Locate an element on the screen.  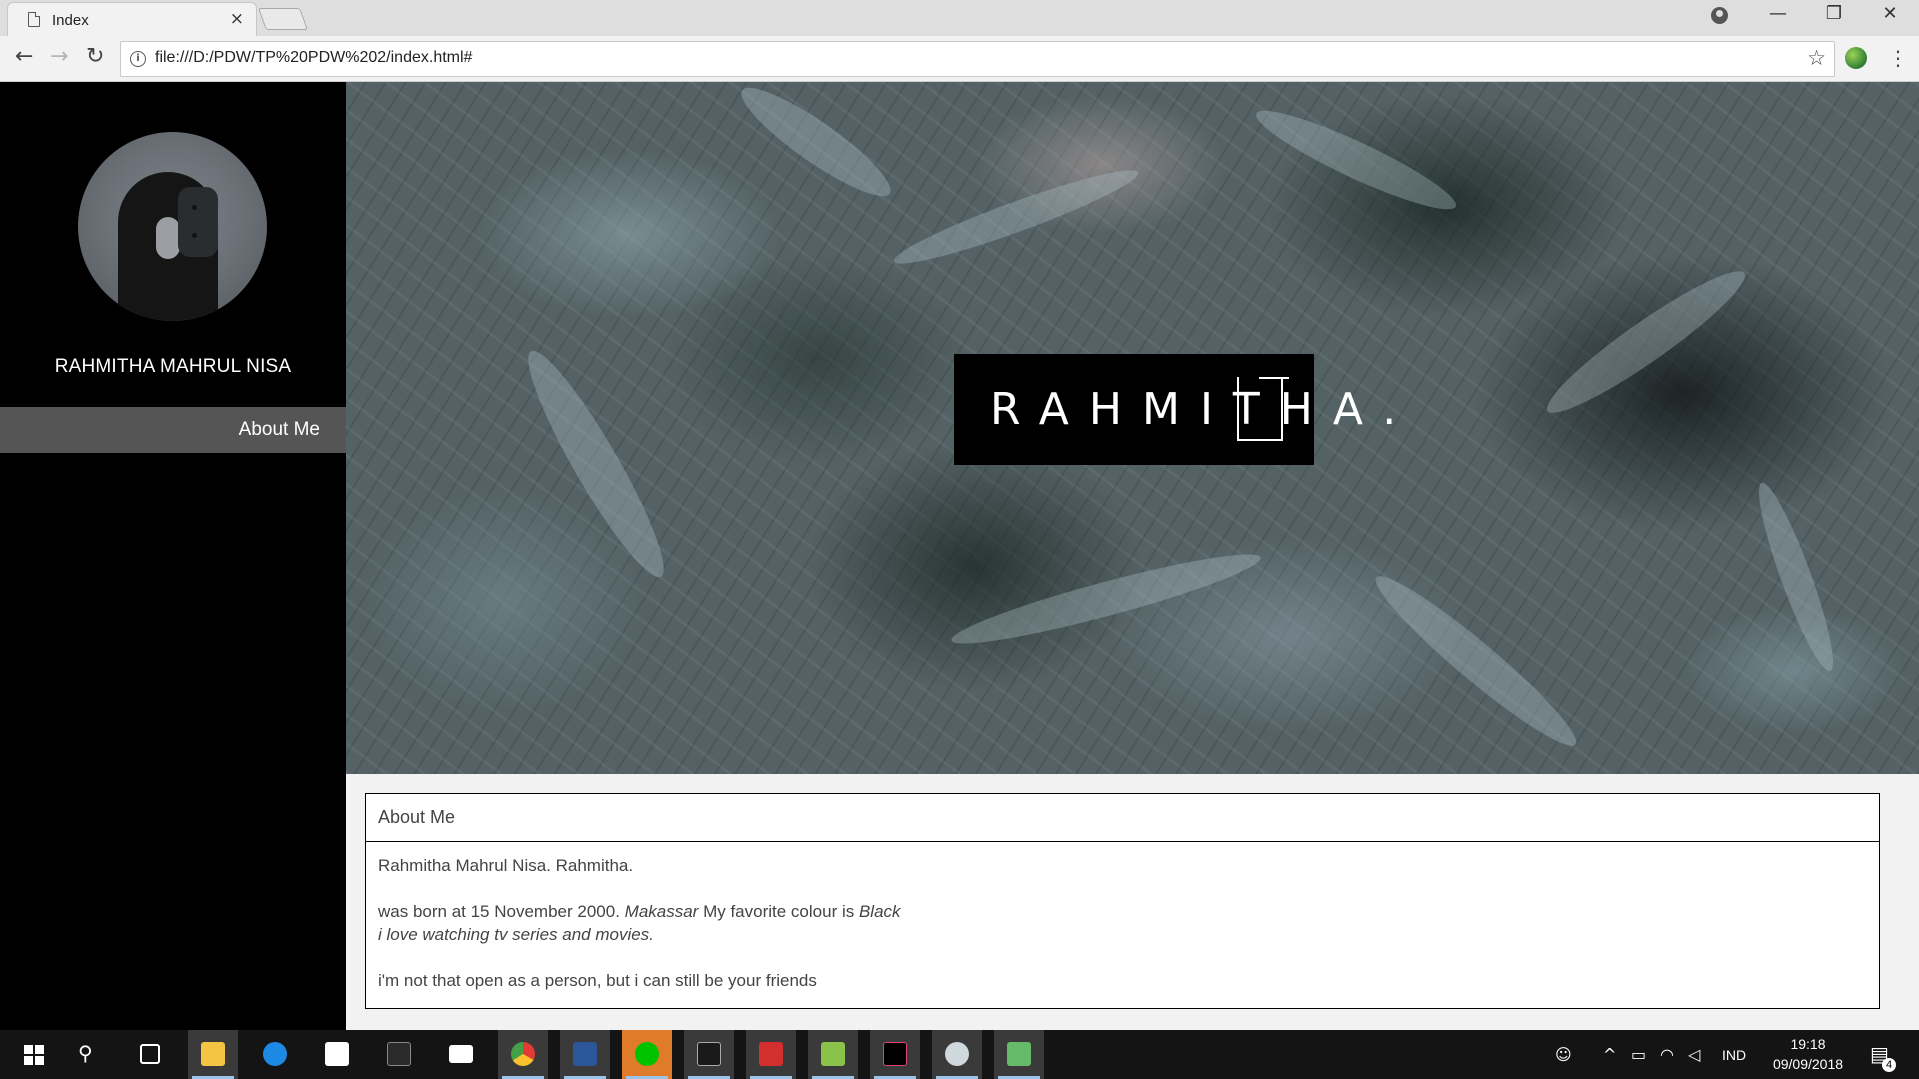
about-line-name: Rahmitha Mahrul Nisa. Rahmitha. is located at coordinates (506, 865).